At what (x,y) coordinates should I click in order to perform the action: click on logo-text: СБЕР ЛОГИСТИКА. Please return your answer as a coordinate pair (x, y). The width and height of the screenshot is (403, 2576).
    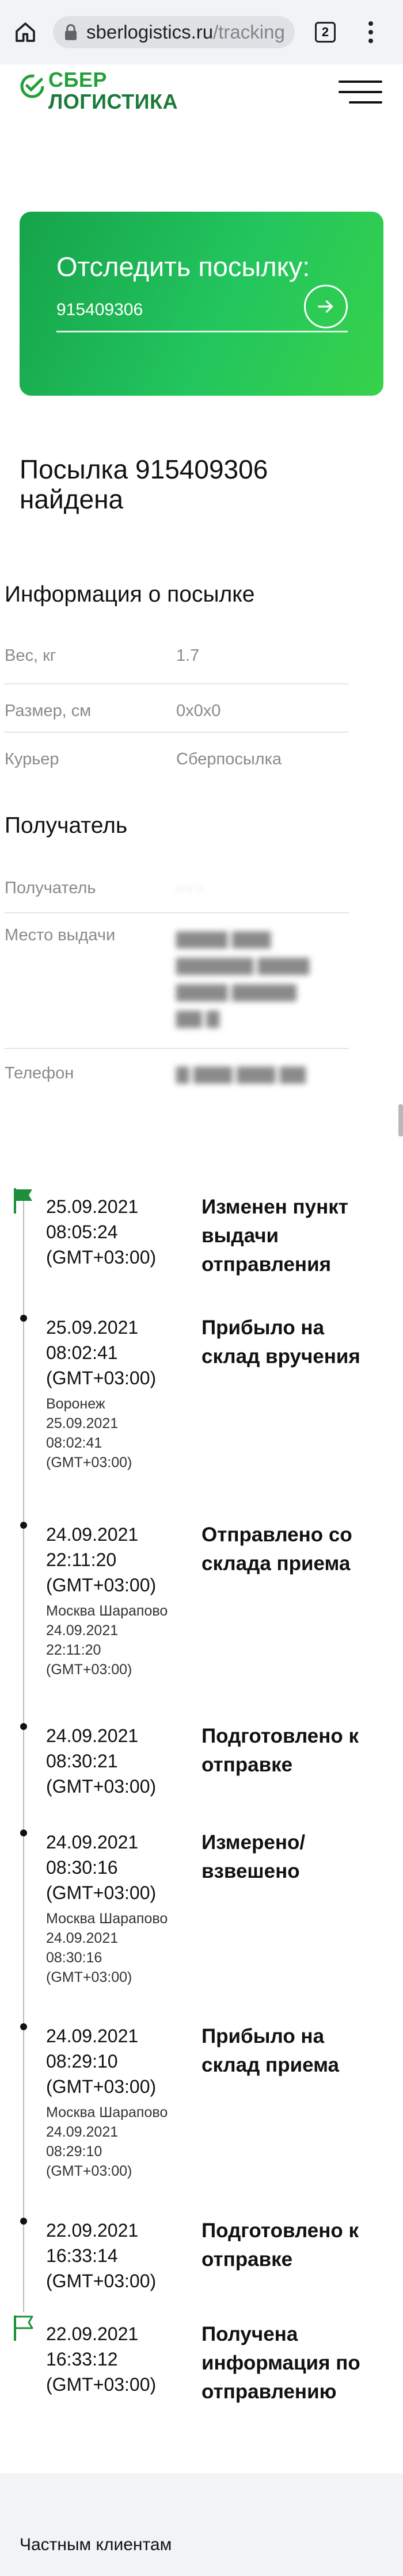
    Looking at the image, I should click on (113, 91).